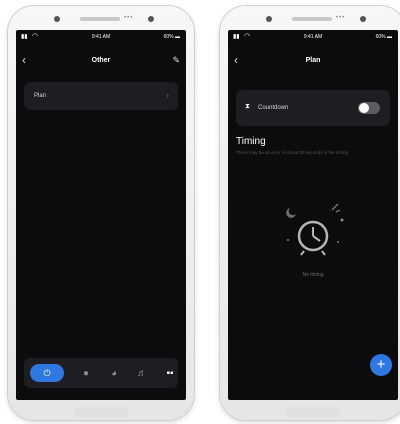 This screenshot has width=400, height=424. I want to click on countdown-toggle, so click(369, 108).